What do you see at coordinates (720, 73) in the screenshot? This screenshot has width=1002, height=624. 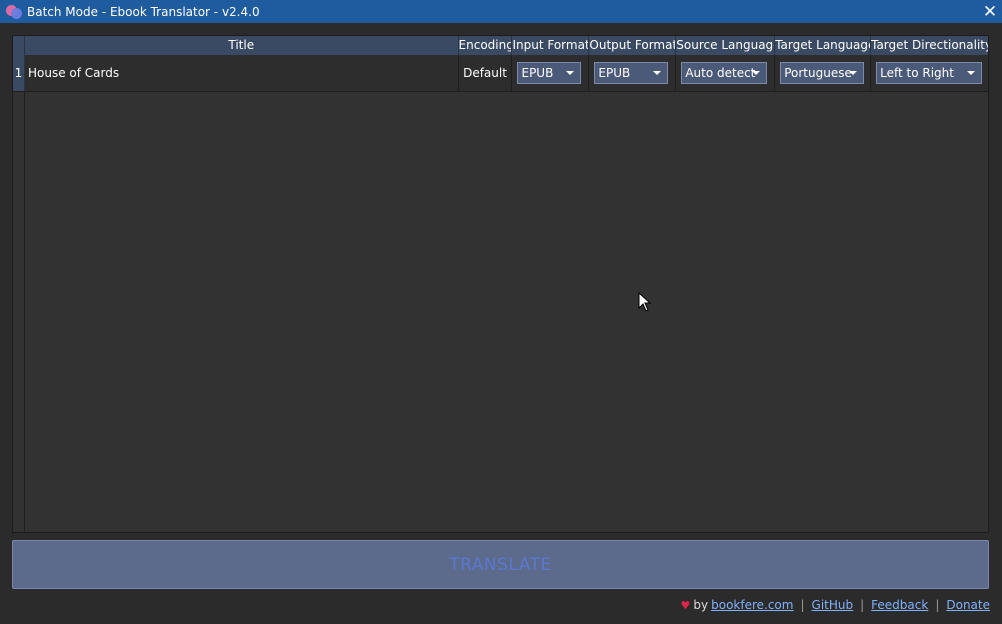 I see `source-language-value: Auto detect` at bounding box center [720, 73].